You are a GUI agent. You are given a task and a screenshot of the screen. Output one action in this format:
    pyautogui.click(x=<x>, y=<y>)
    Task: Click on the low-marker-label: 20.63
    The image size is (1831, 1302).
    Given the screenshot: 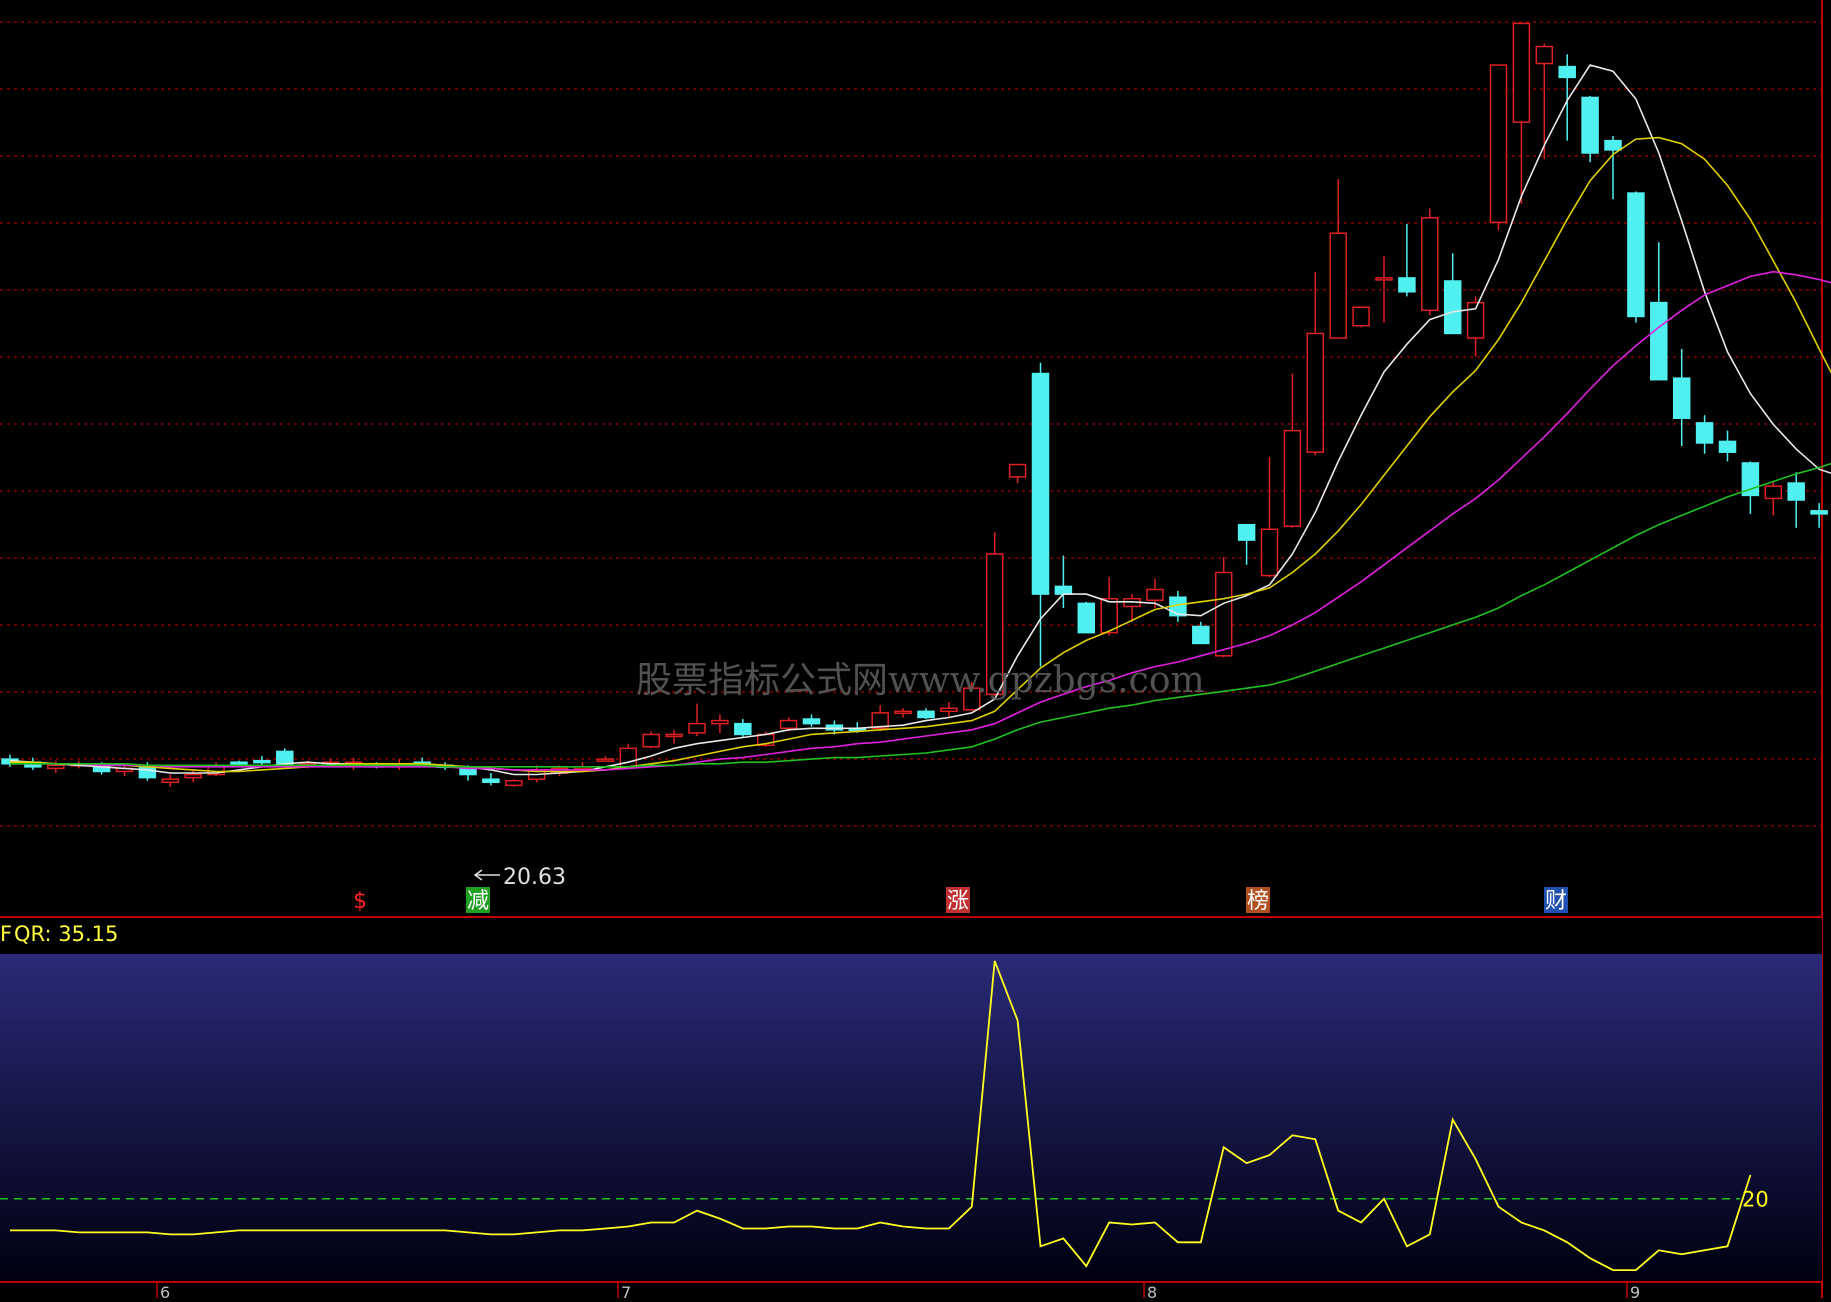 What is the action you would take?
    pyautogui.click(x=534, y=877)
    